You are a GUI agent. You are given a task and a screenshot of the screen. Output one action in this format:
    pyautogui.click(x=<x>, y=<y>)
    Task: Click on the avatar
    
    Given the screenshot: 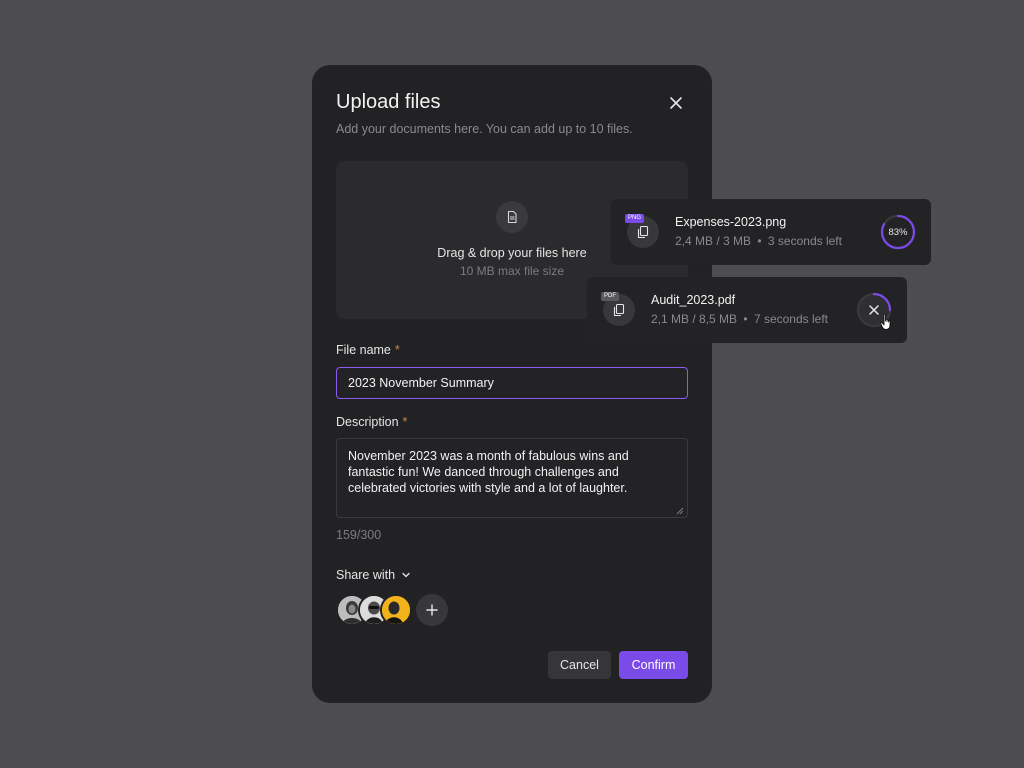 What is the action you would take?
    pyautogui.click(x=396, y=610)
    